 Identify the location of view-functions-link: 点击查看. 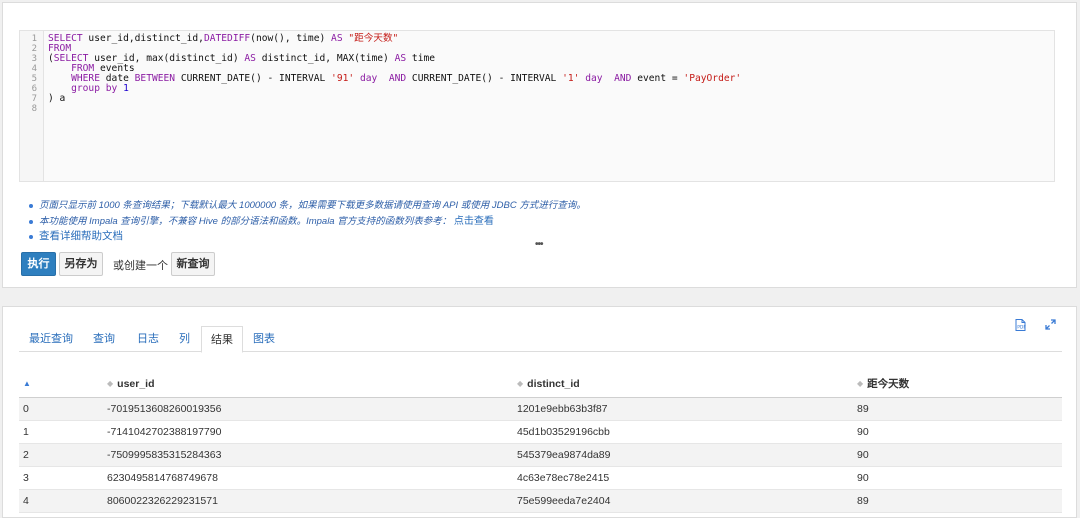
(474, 221).